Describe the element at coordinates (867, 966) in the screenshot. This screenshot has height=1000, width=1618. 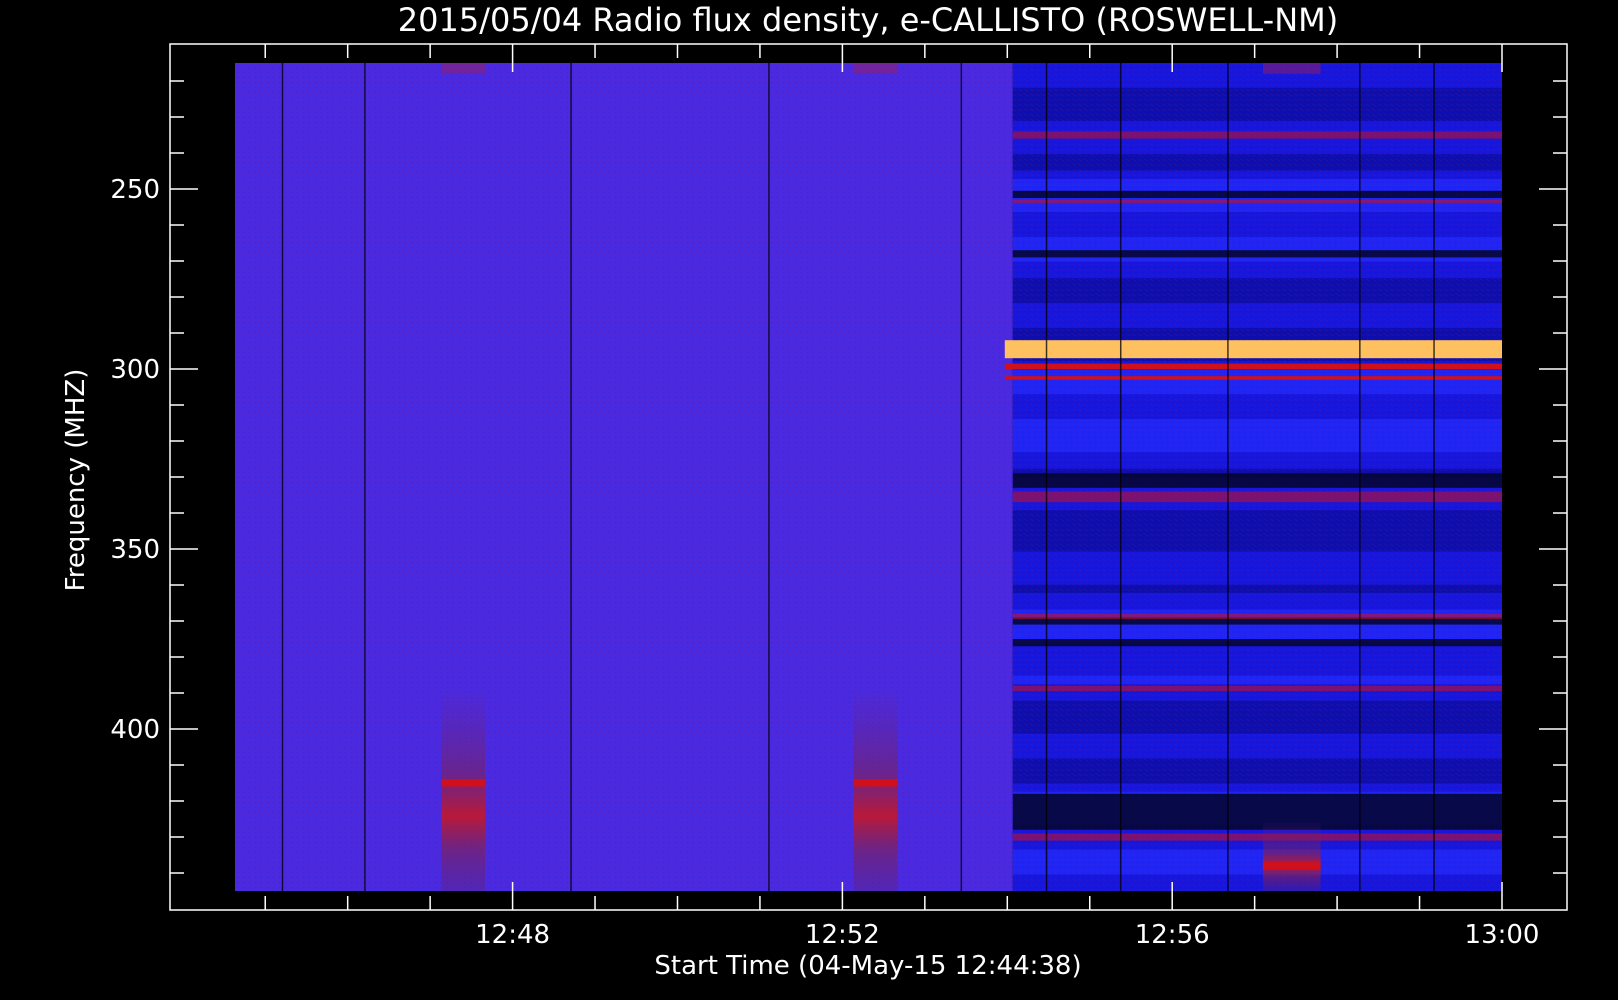
I see `x-axis-label: Start Time (04-May-15 12:44:38)` at that location.